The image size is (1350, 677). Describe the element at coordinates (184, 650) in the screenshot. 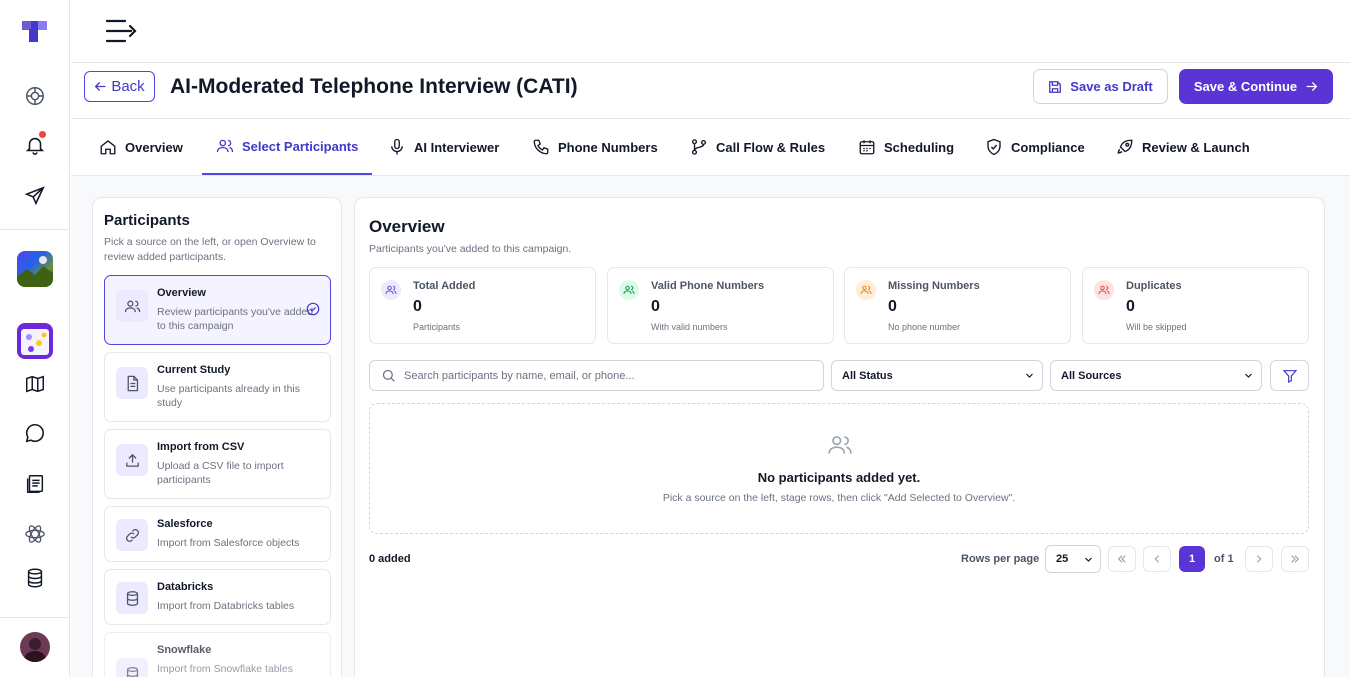

I see `source-name: Snowflake` at that location.